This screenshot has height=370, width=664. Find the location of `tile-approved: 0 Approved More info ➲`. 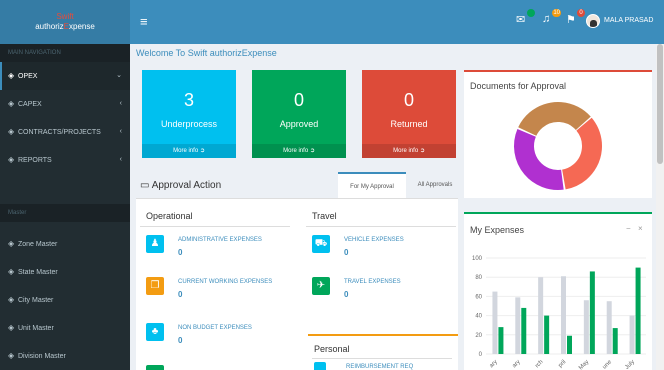

tile-approved: 0 Approved More info ➲ is located at coordinates (299, 114).